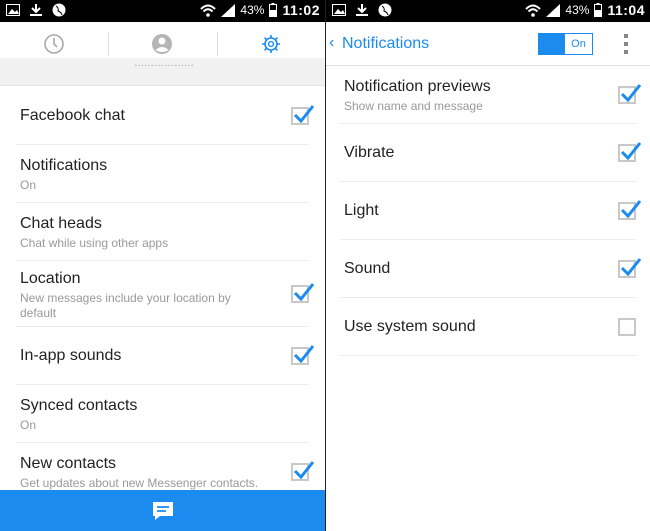  I want to click on setting-vibrate: Vibrate, so click(488, 153).